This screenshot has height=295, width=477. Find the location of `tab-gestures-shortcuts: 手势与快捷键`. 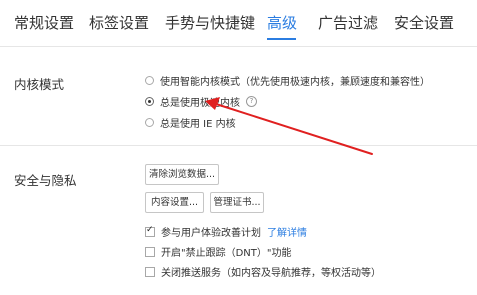

tab-gestures-shortcuts: 手势与快捷键 is located at coordinates (210, 22).